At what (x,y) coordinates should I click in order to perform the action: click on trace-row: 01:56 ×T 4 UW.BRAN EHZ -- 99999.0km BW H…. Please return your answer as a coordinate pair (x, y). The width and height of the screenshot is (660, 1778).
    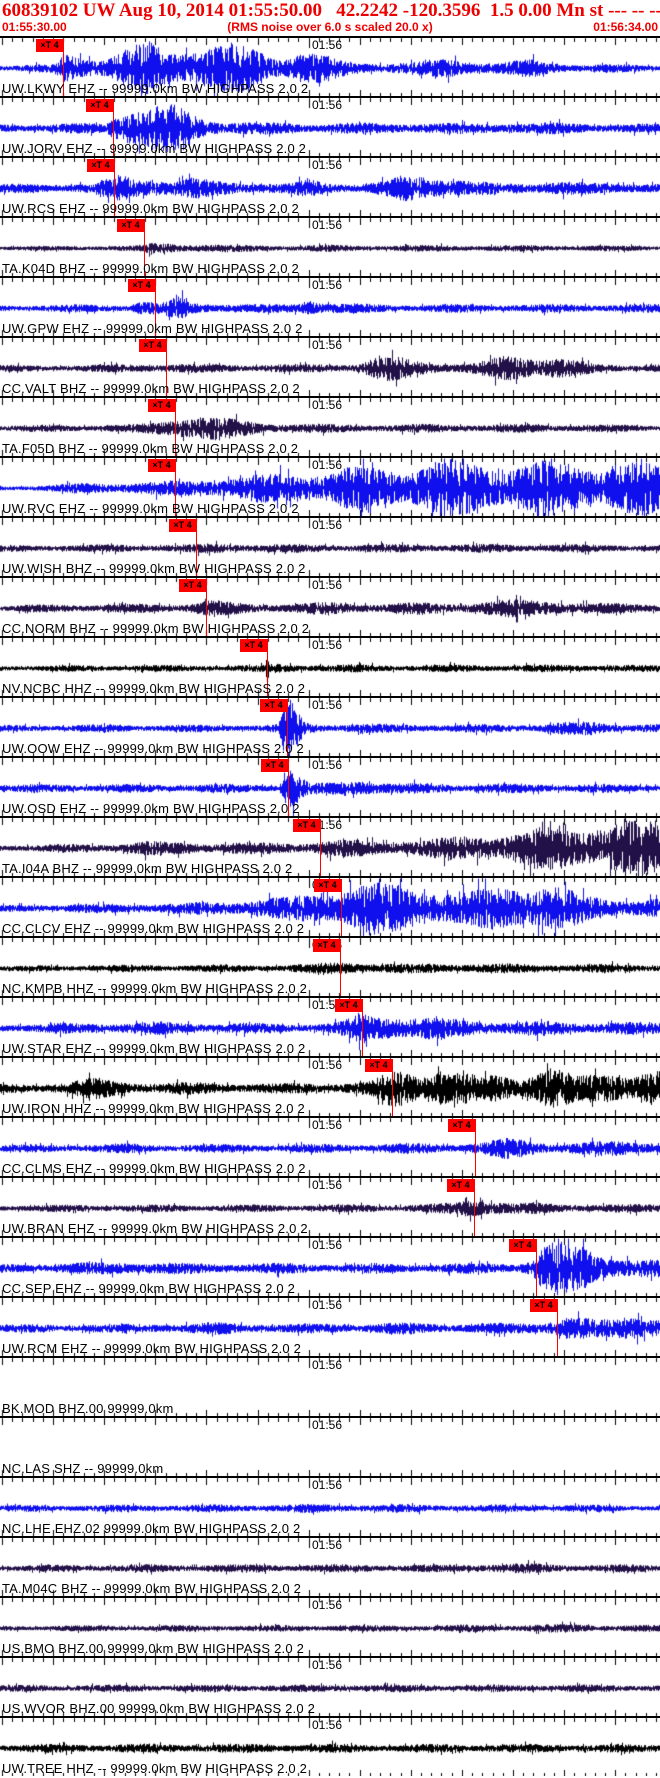
    Looking at the image, I should click on (330, 1206).